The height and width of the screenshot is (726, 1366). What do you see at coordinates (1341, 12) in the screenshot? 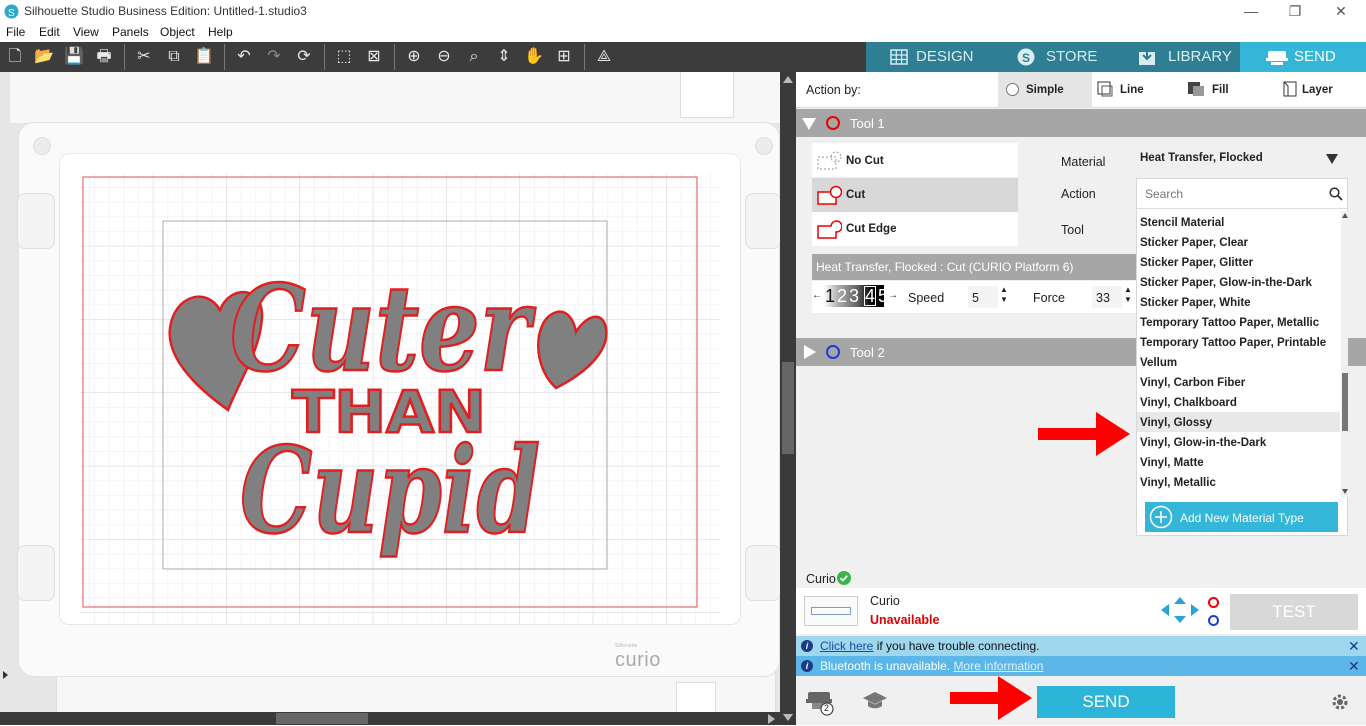
I see `close-window-icon: ✕` at bounding box center [1341, 12].